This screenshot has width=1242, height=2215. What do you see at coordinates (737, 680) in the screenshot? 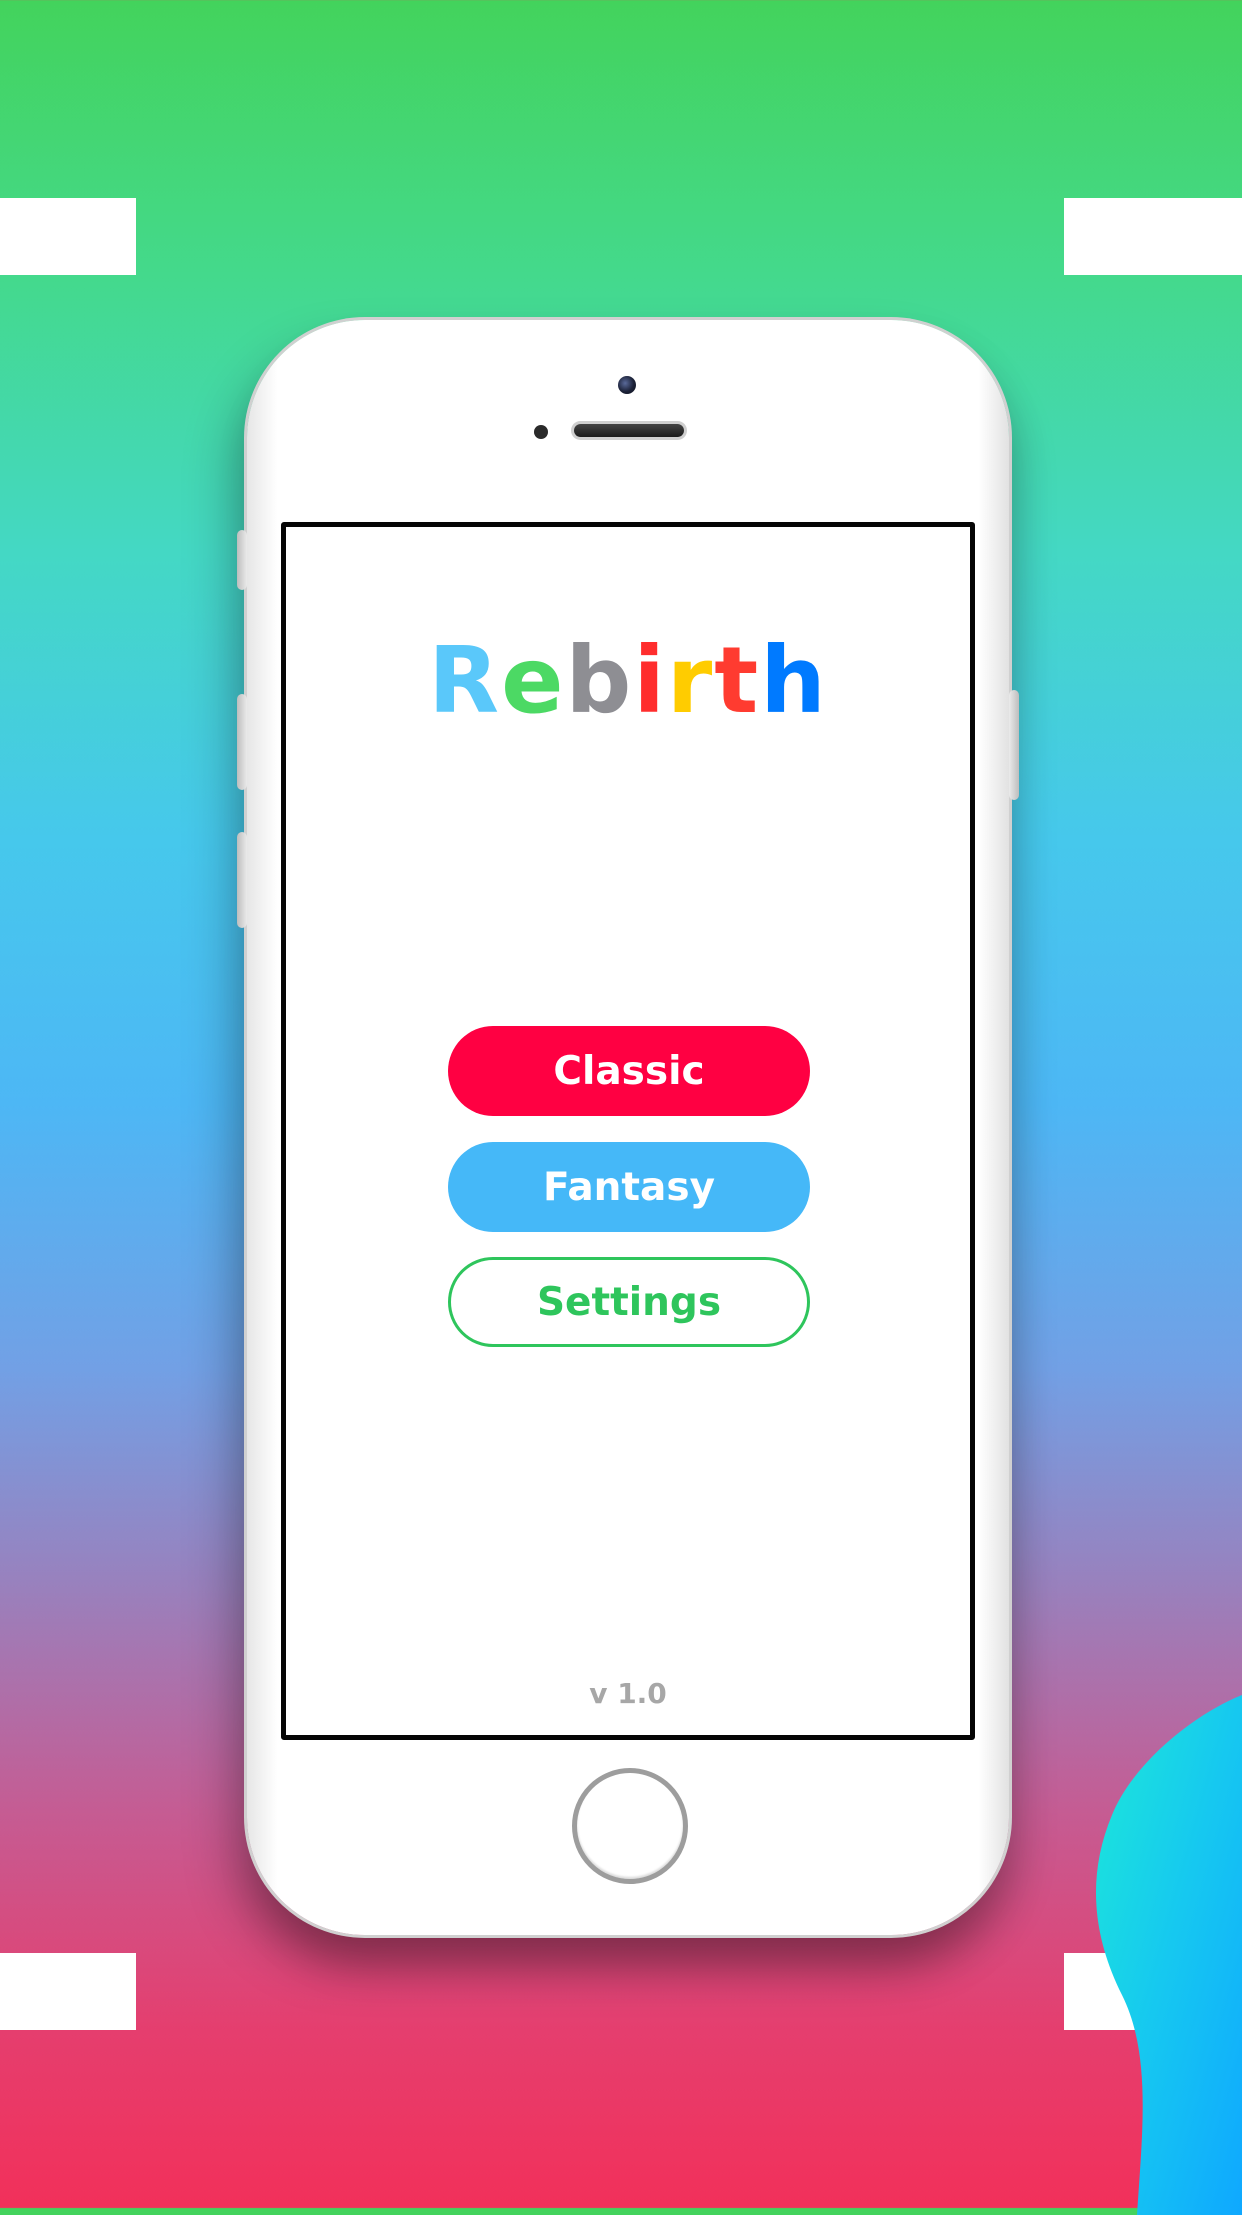
I see `logo-letter: t` at bounding box center [737, 680].